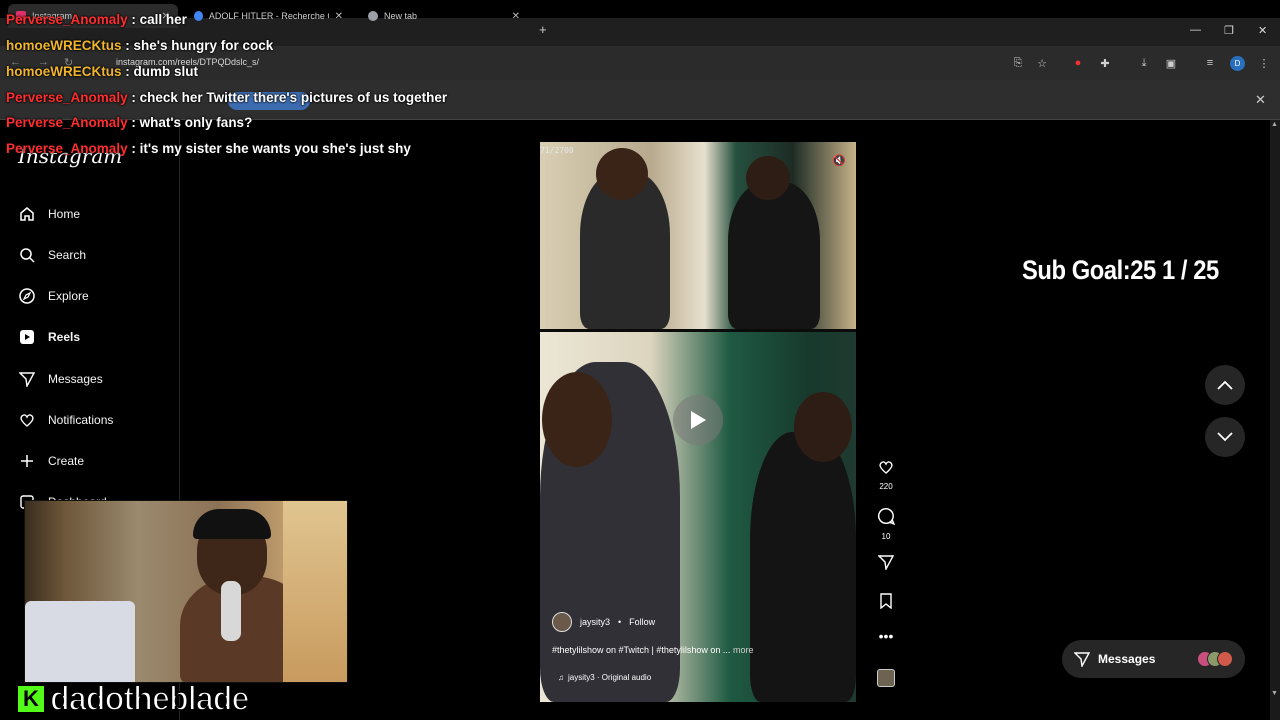  I want to click on install-app-icon: ⎘, so click(1018, 63).